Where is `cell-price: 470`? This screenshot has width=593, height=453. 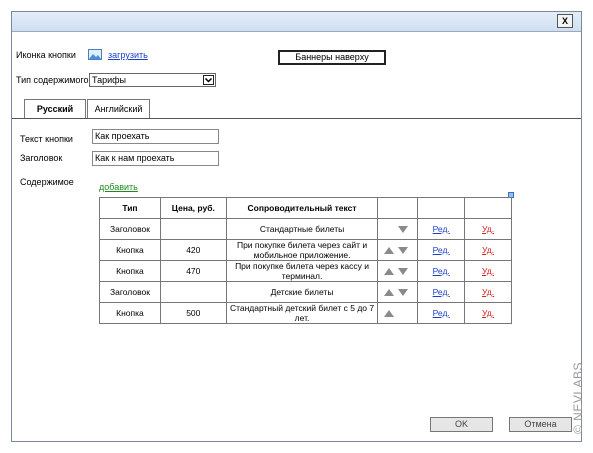
cell-price: 470 is located at coordinates (193, 271).